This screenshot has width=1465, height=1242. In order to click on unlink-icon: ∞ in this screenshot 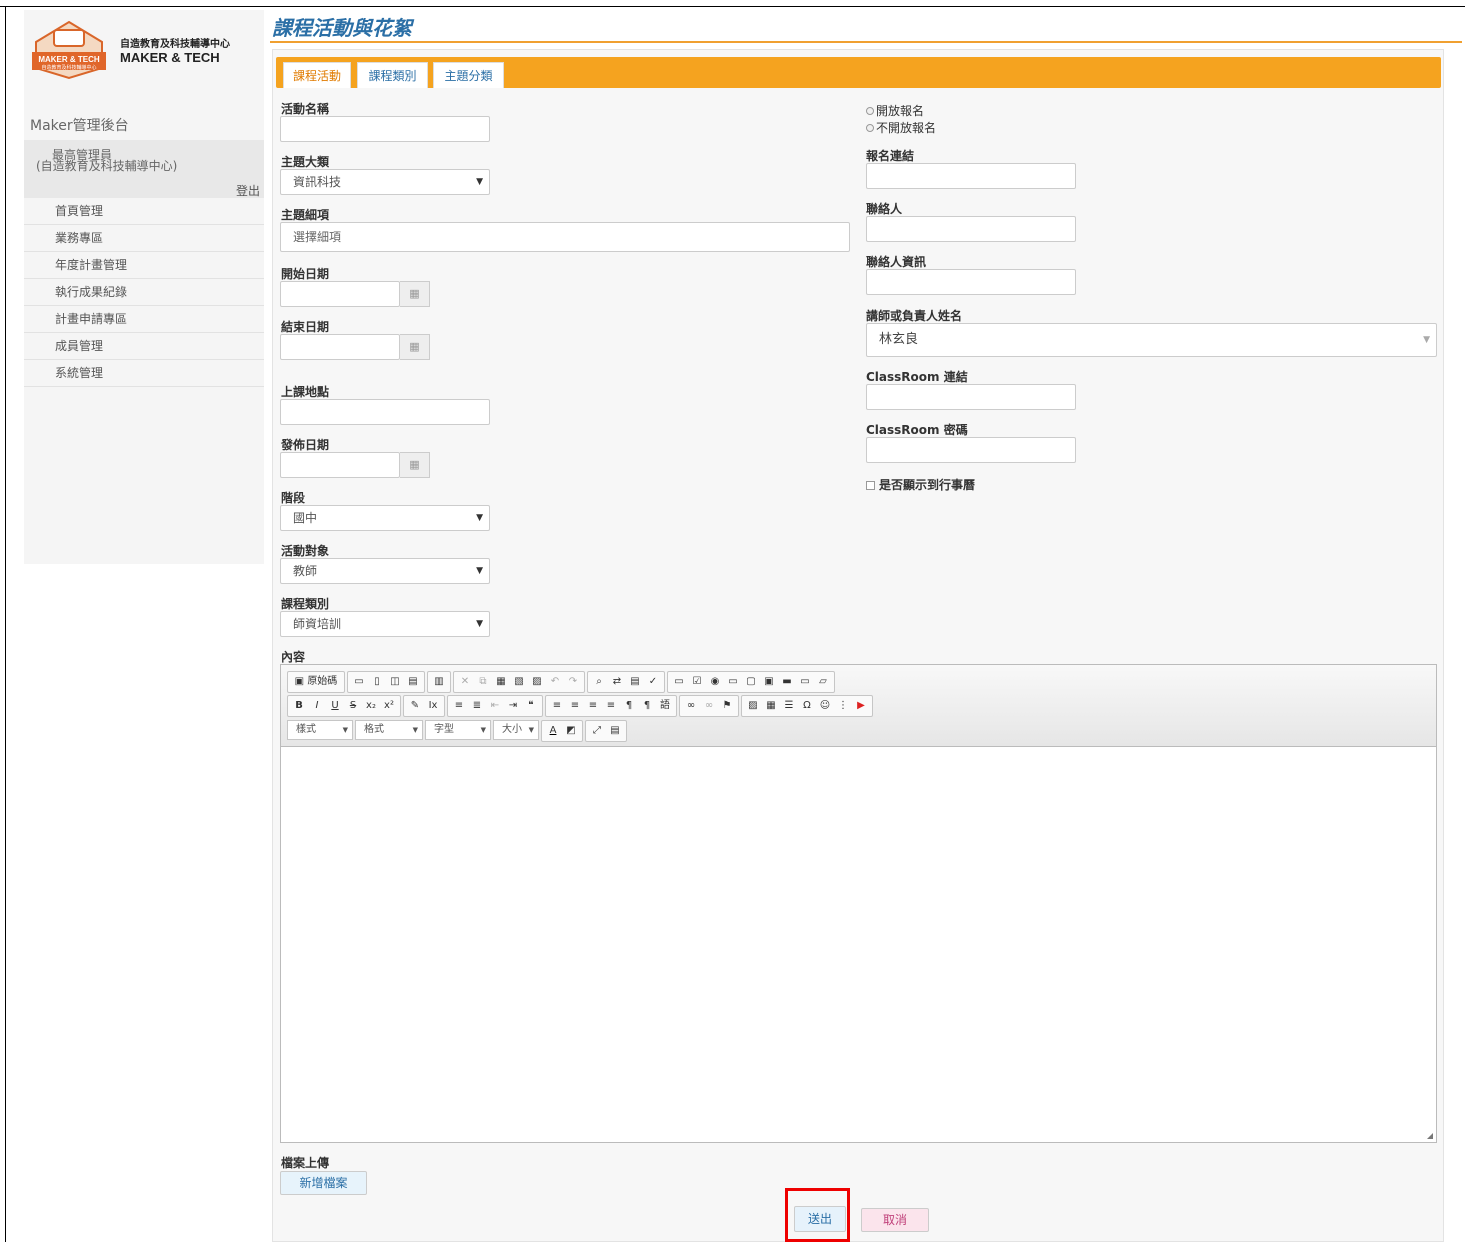, I will do `click(709, 706)`.